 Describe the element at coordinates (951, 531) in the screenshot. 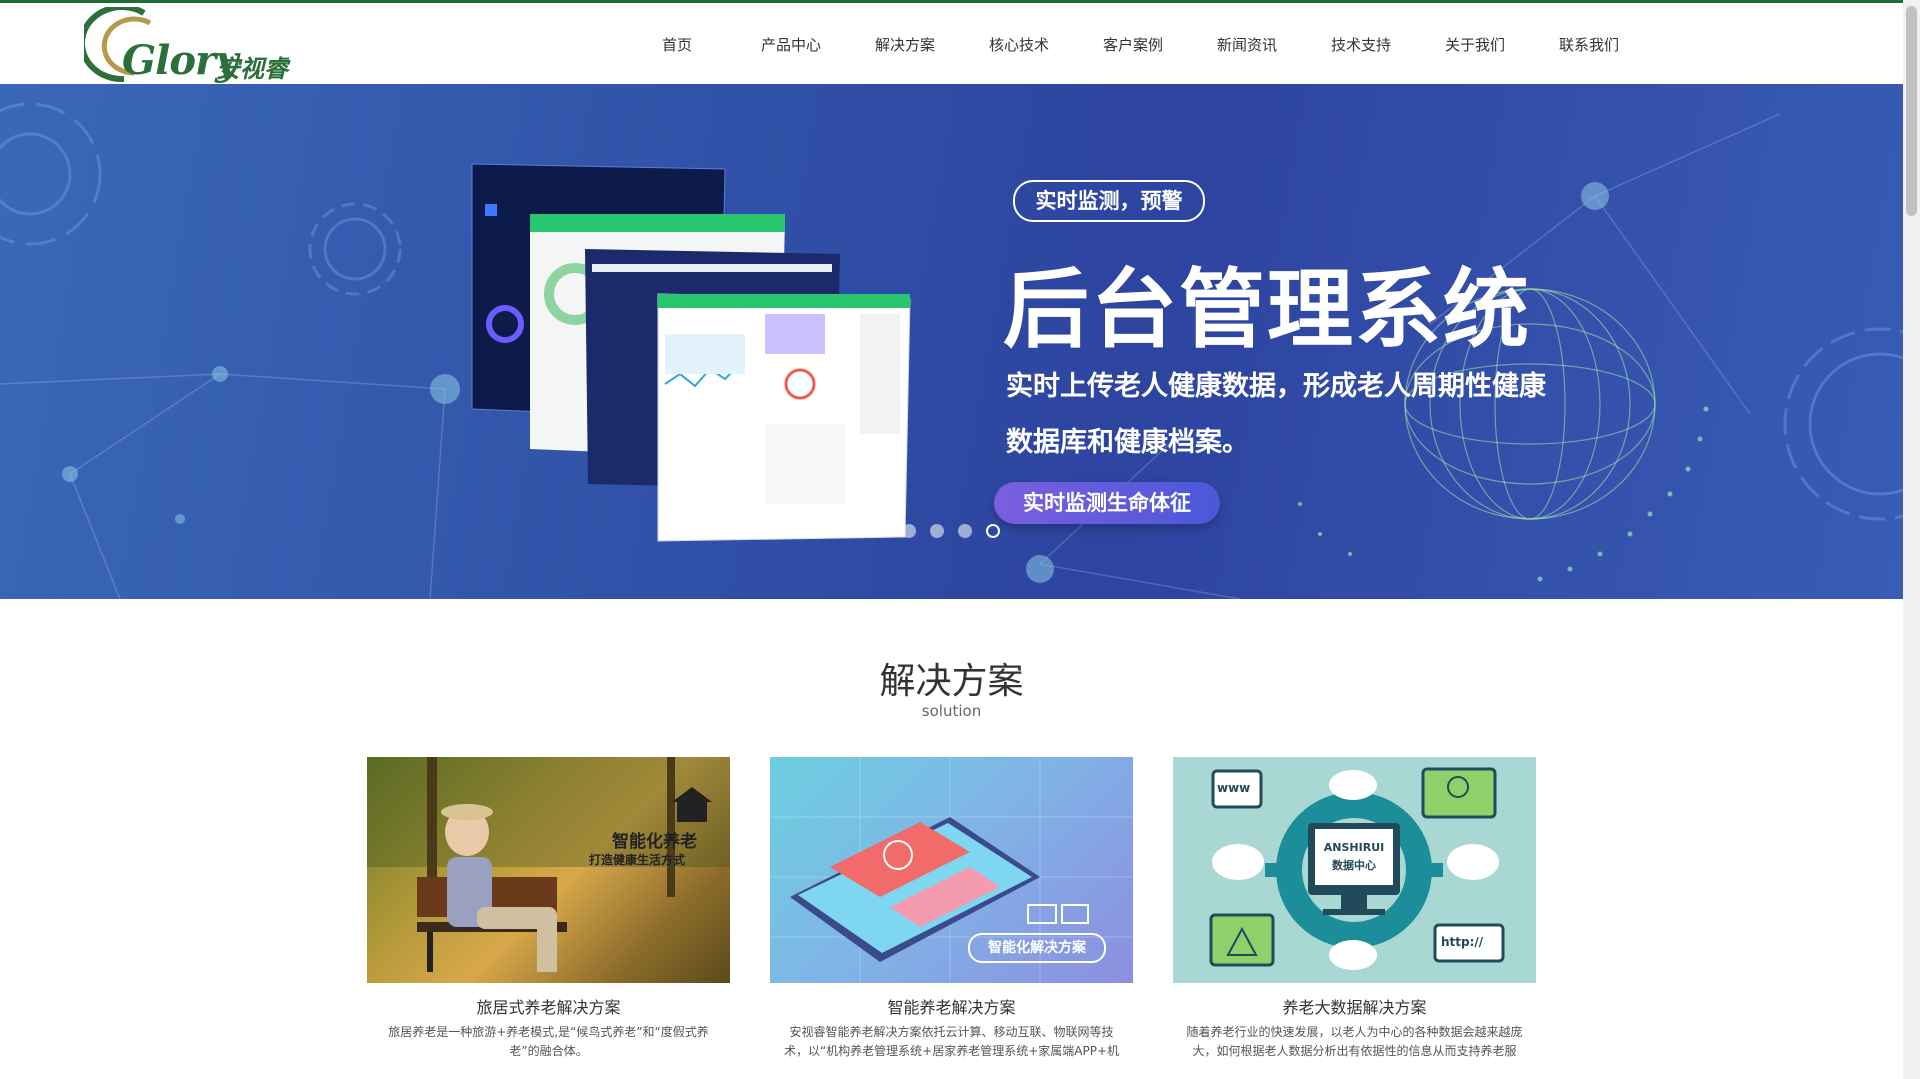

I see `carousel-indicators` at that location.